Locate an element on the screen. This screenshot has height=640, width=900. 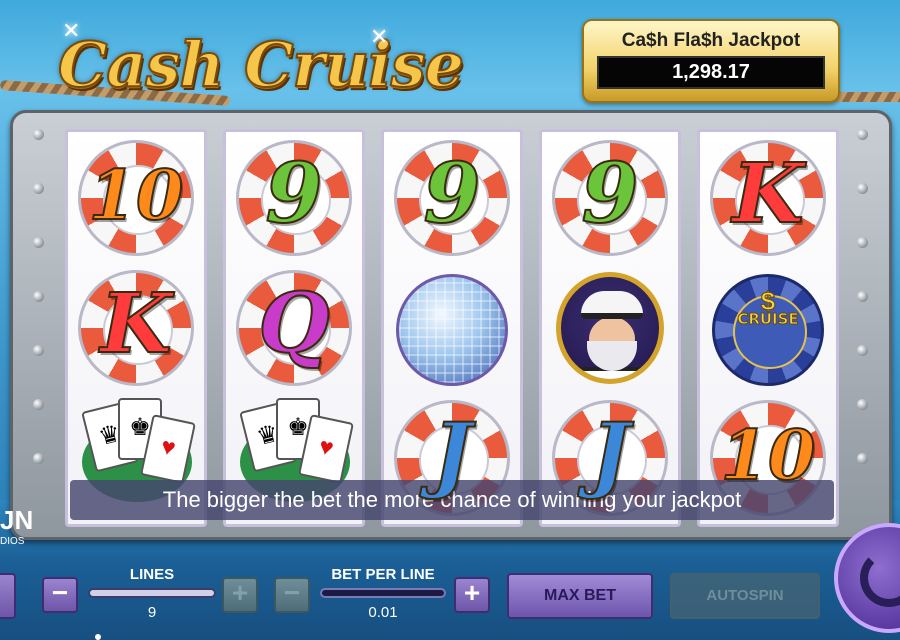
game-logo: Cash Cruise ✕ ✕ is located at coordinates (267, 61).